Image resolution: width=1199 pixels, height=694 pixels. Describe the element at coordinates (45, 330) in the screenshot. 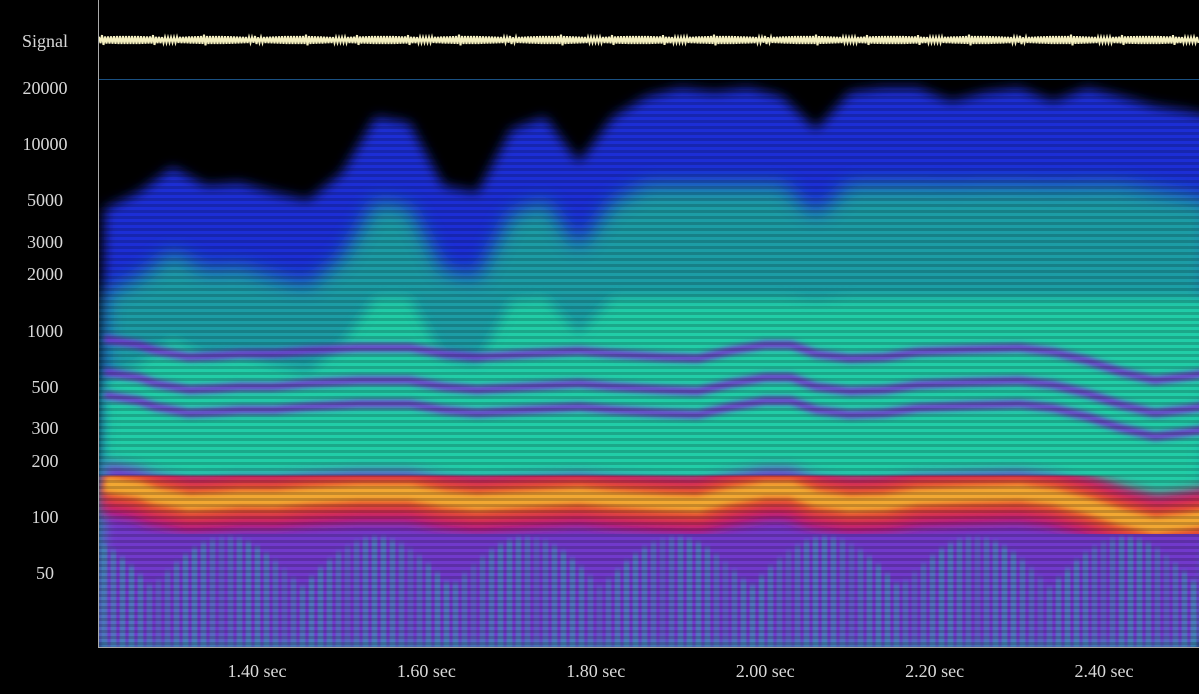

I see `y-tick-label: 1000` at that location.